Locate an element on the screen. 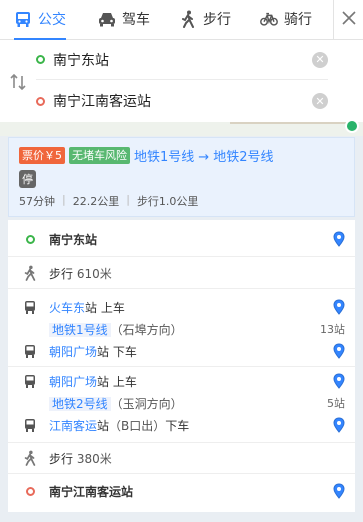 Image resolution: width=363 pixels, height=522 pixels. step-alight-1: 朝阳广场站 下车 is located at coordinates (181, 351).